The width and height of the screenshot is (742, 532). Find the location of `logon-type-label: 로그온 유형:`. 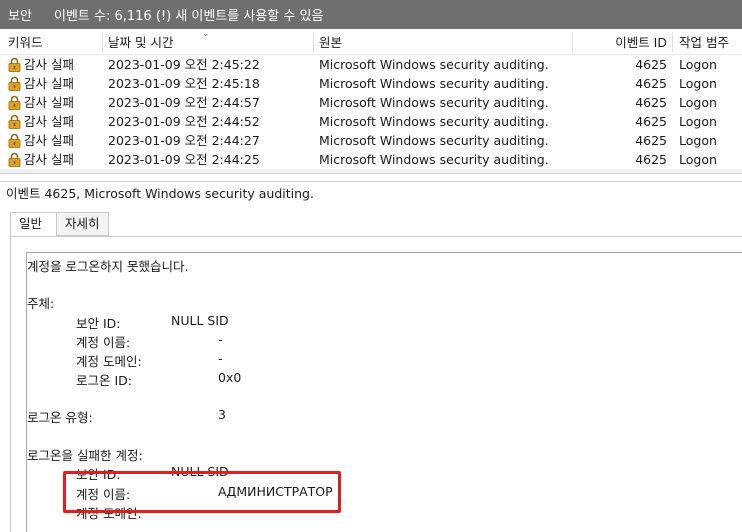

logon-type-label: 로그온 유형: is located at coordinates (60, 417).